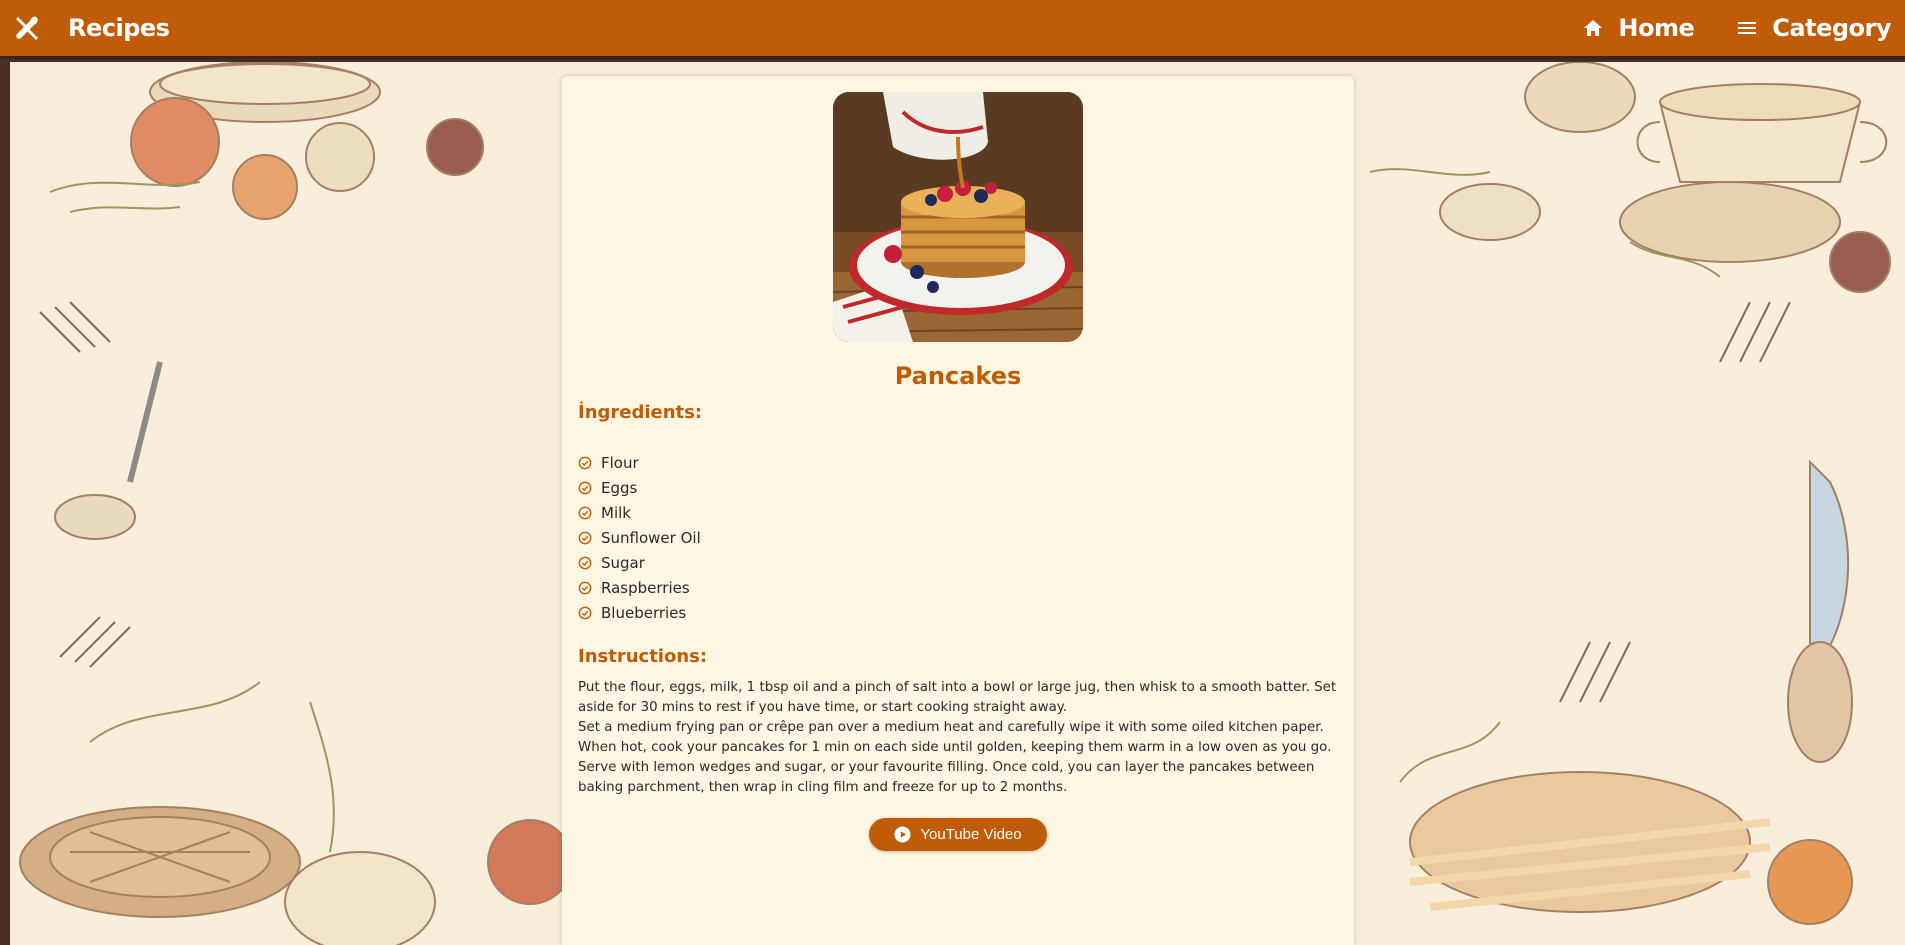 This screenshot has width=1905, height=945. Describe the element at coordinates (958, 376) in the screenshot. I see `recipe-title: Pancakes` at that location.